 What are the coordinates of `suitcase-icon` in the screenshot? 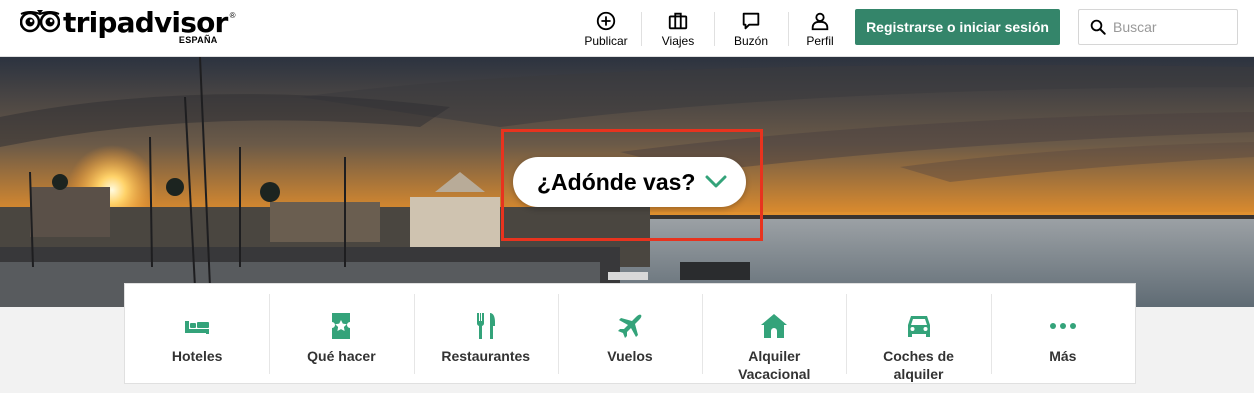 It's located at (678, 20).